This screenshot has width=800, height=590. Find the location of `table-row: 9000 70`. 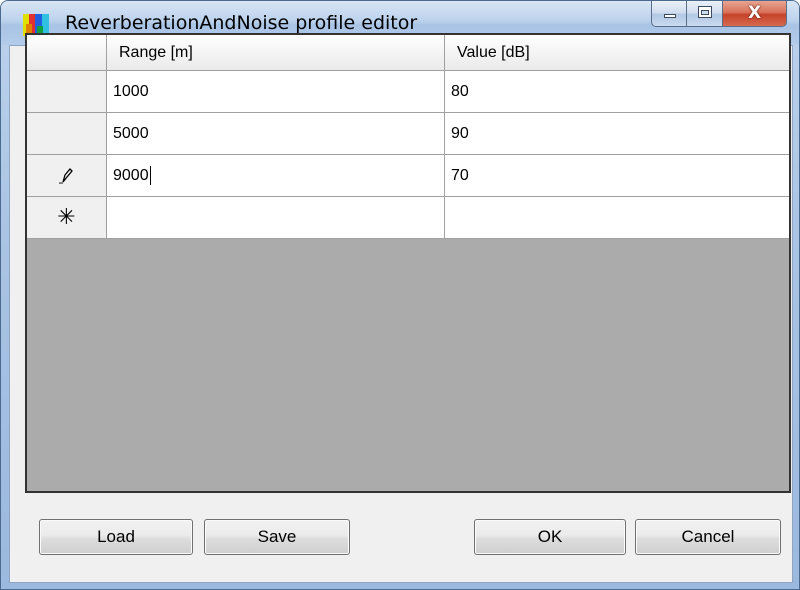

table-row: 9000 70 is located at coordinates (408, 176).